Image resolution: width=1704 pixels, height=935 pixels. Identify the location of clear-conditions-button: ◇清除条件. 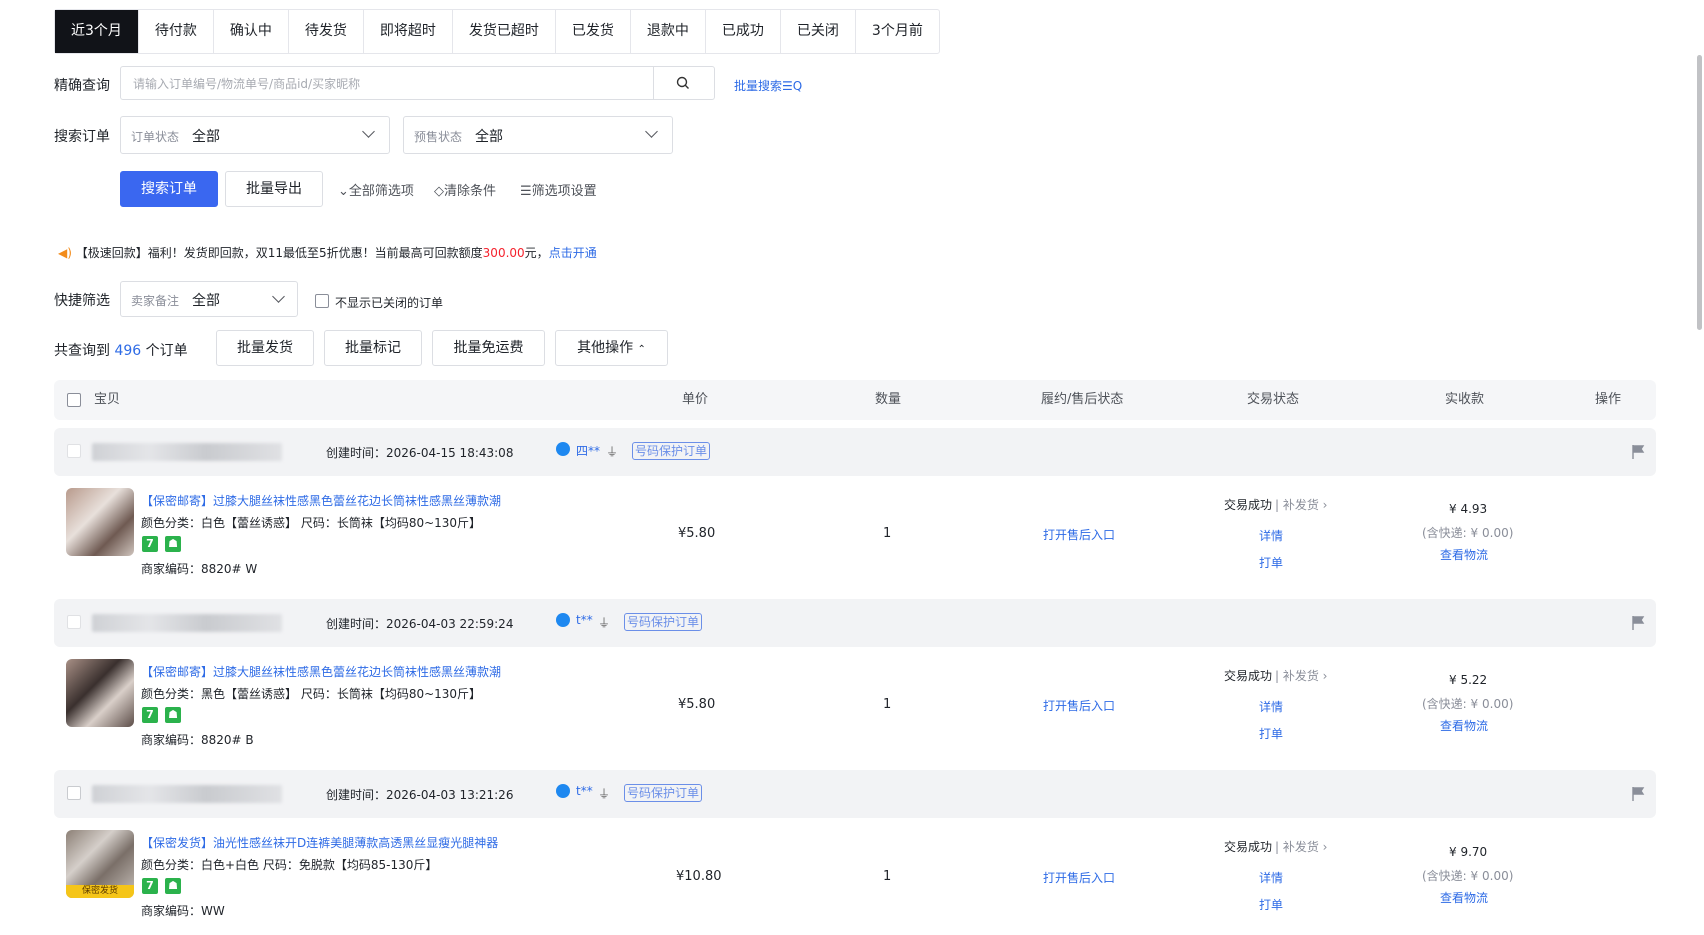
(465, 189).